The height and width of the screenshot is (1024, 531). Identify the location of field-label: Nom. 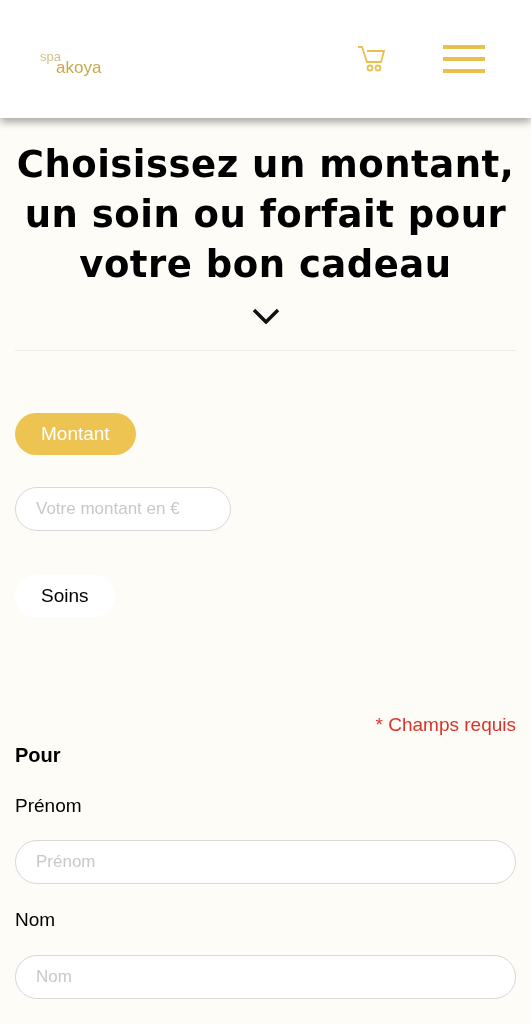
(36, 920).